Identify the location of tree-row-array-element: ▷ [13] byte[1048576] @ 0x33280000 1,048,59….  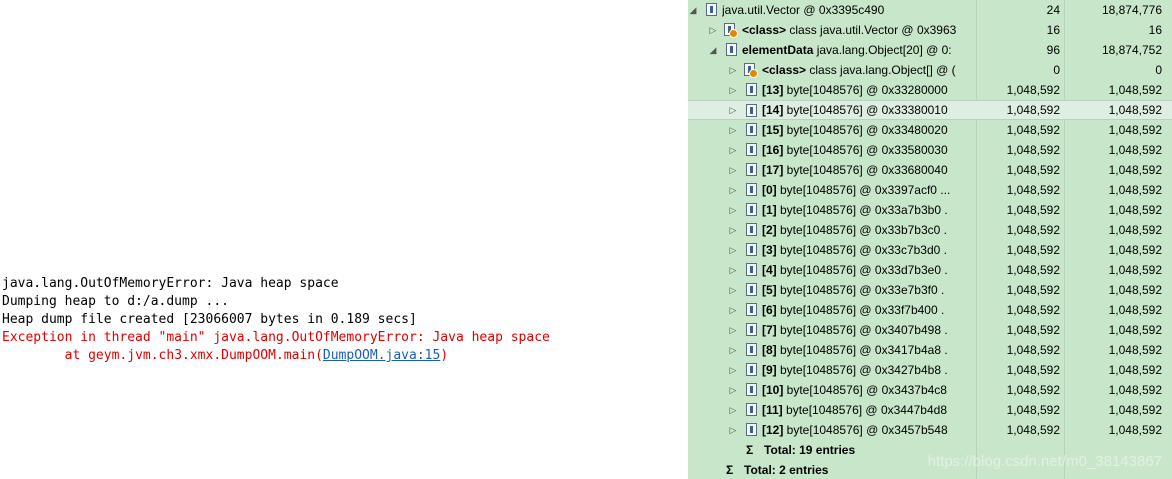
(930, 90).